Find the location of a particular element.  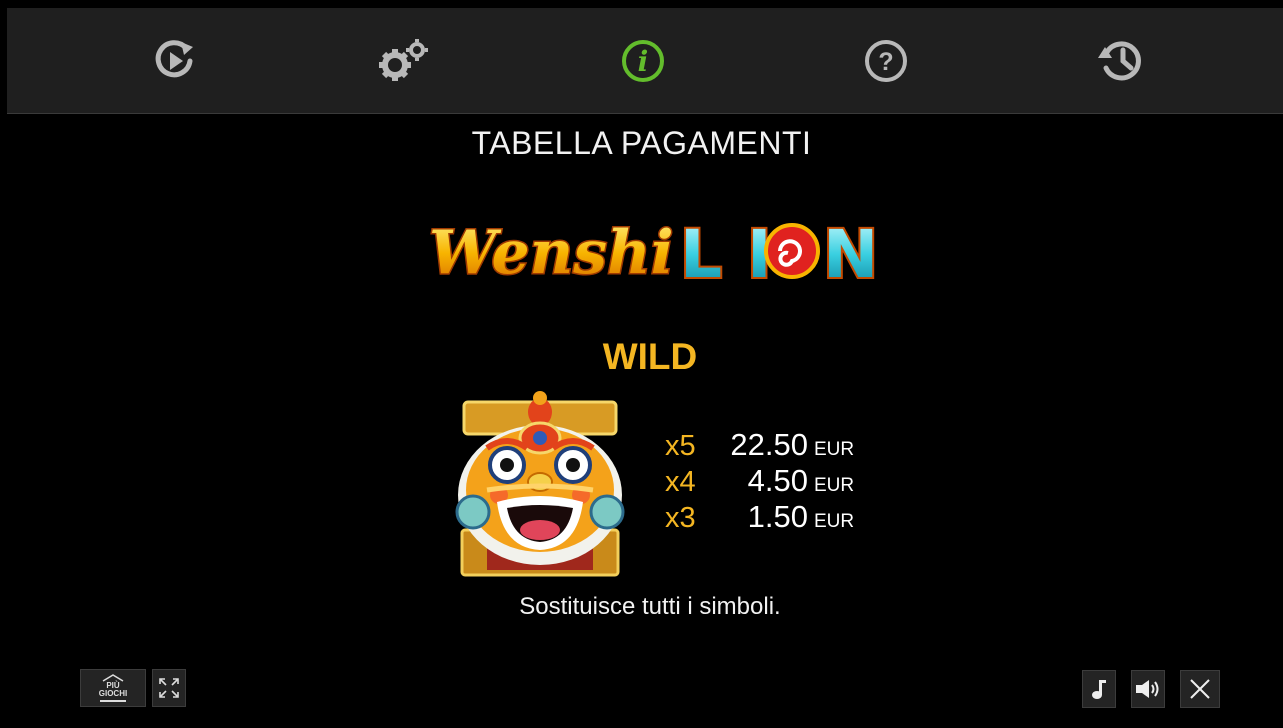

payout-amount: 22.50 is located at coordinates (769, 444).